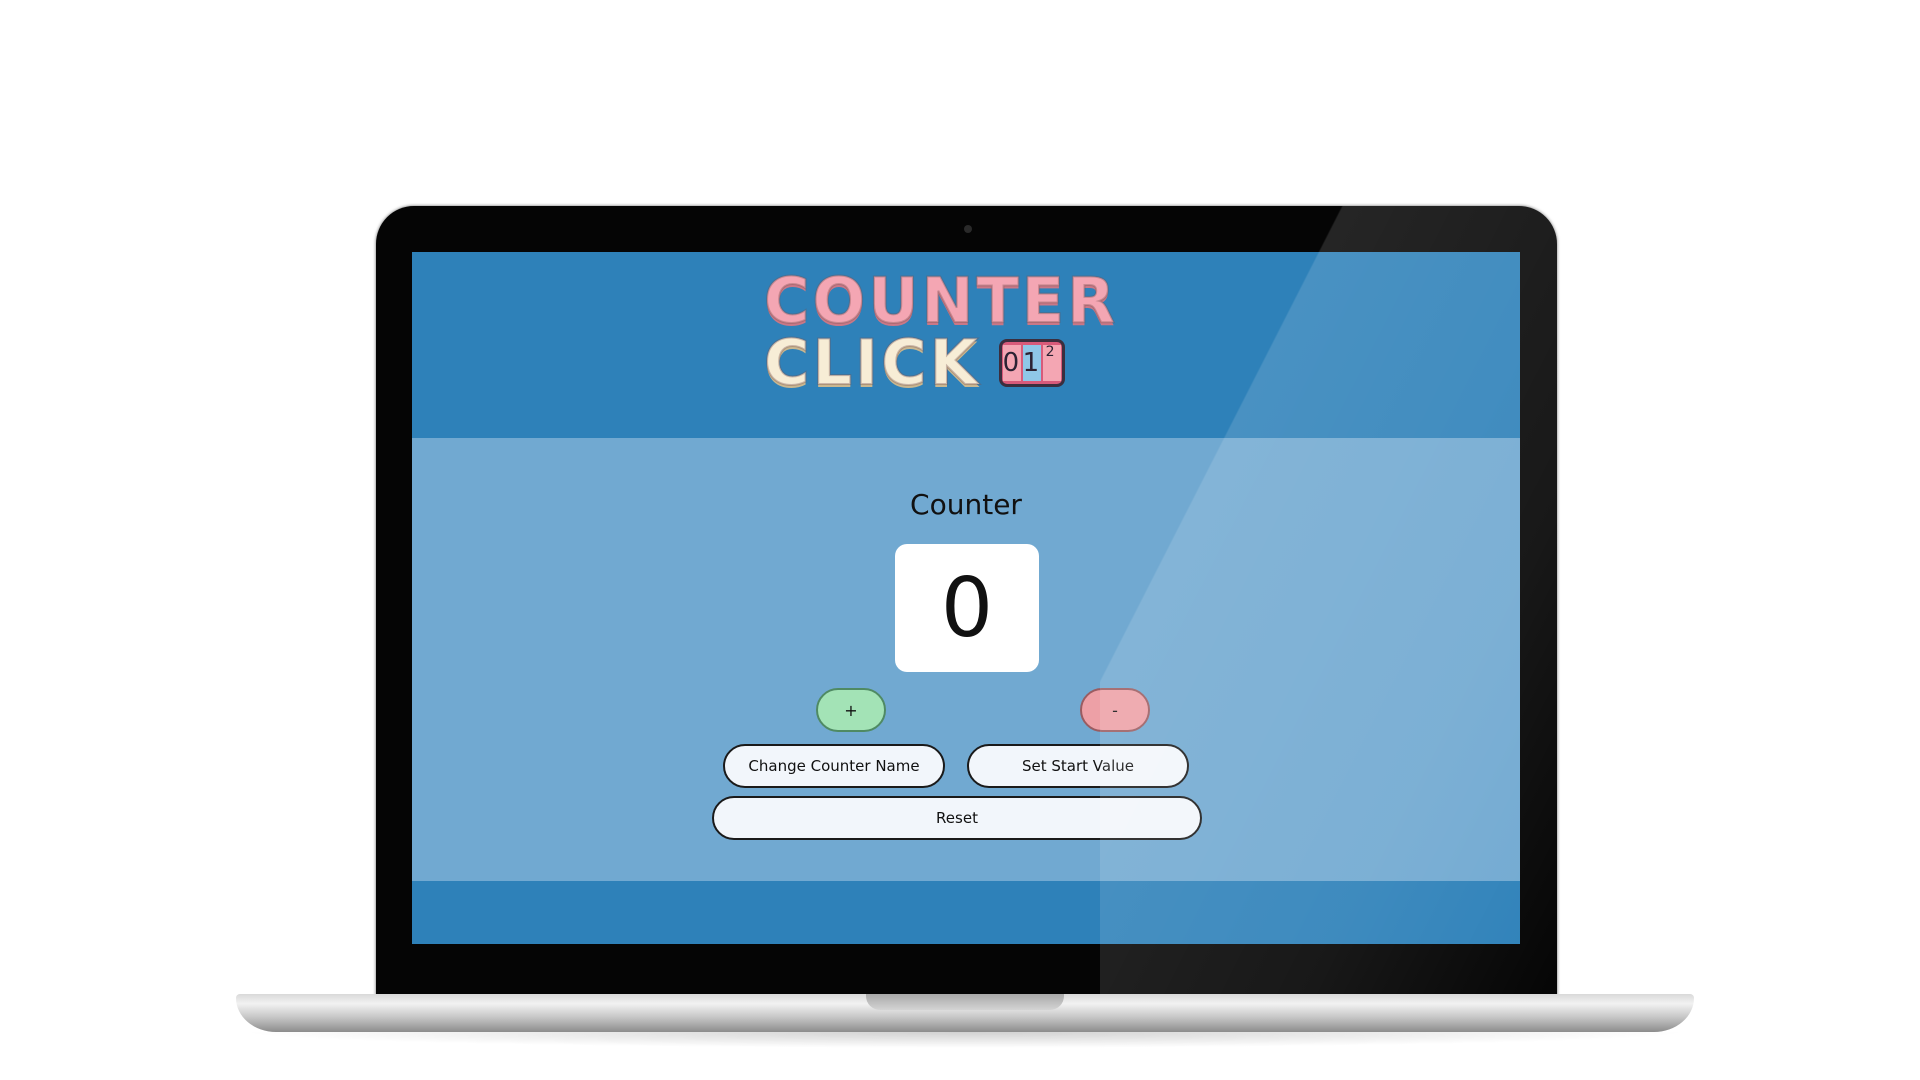  Describe the element at coordinates (966, 504) in the screenshot. I see `counter-name: Counter` at that location.